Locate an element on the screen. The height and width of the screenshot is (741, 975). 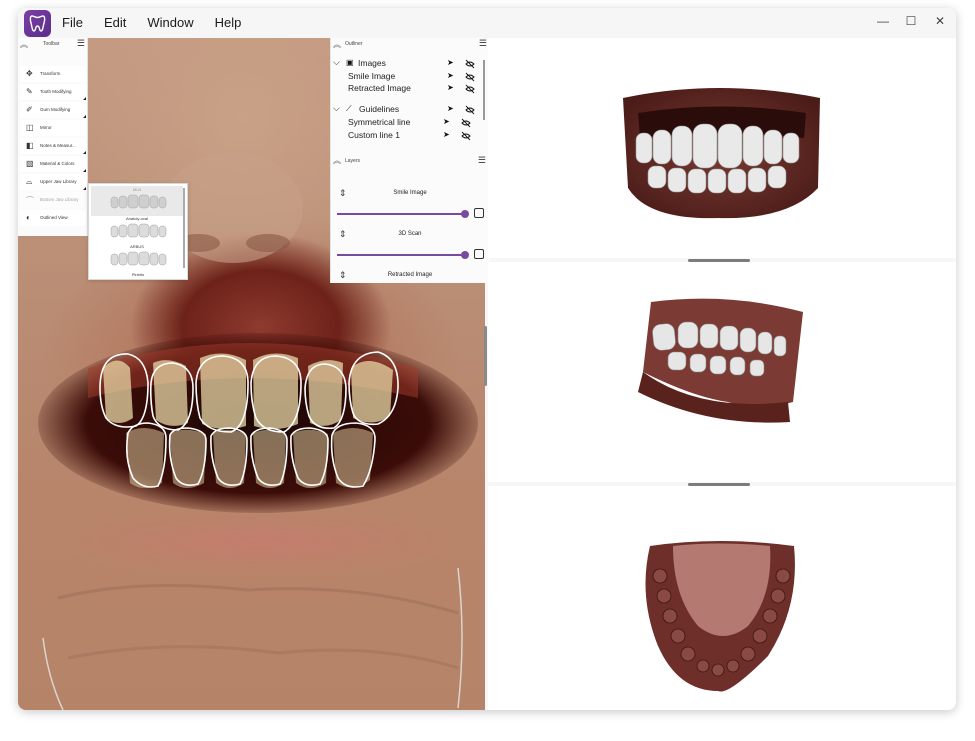
library-item: ARBUS is located at coordinates (137, 259).